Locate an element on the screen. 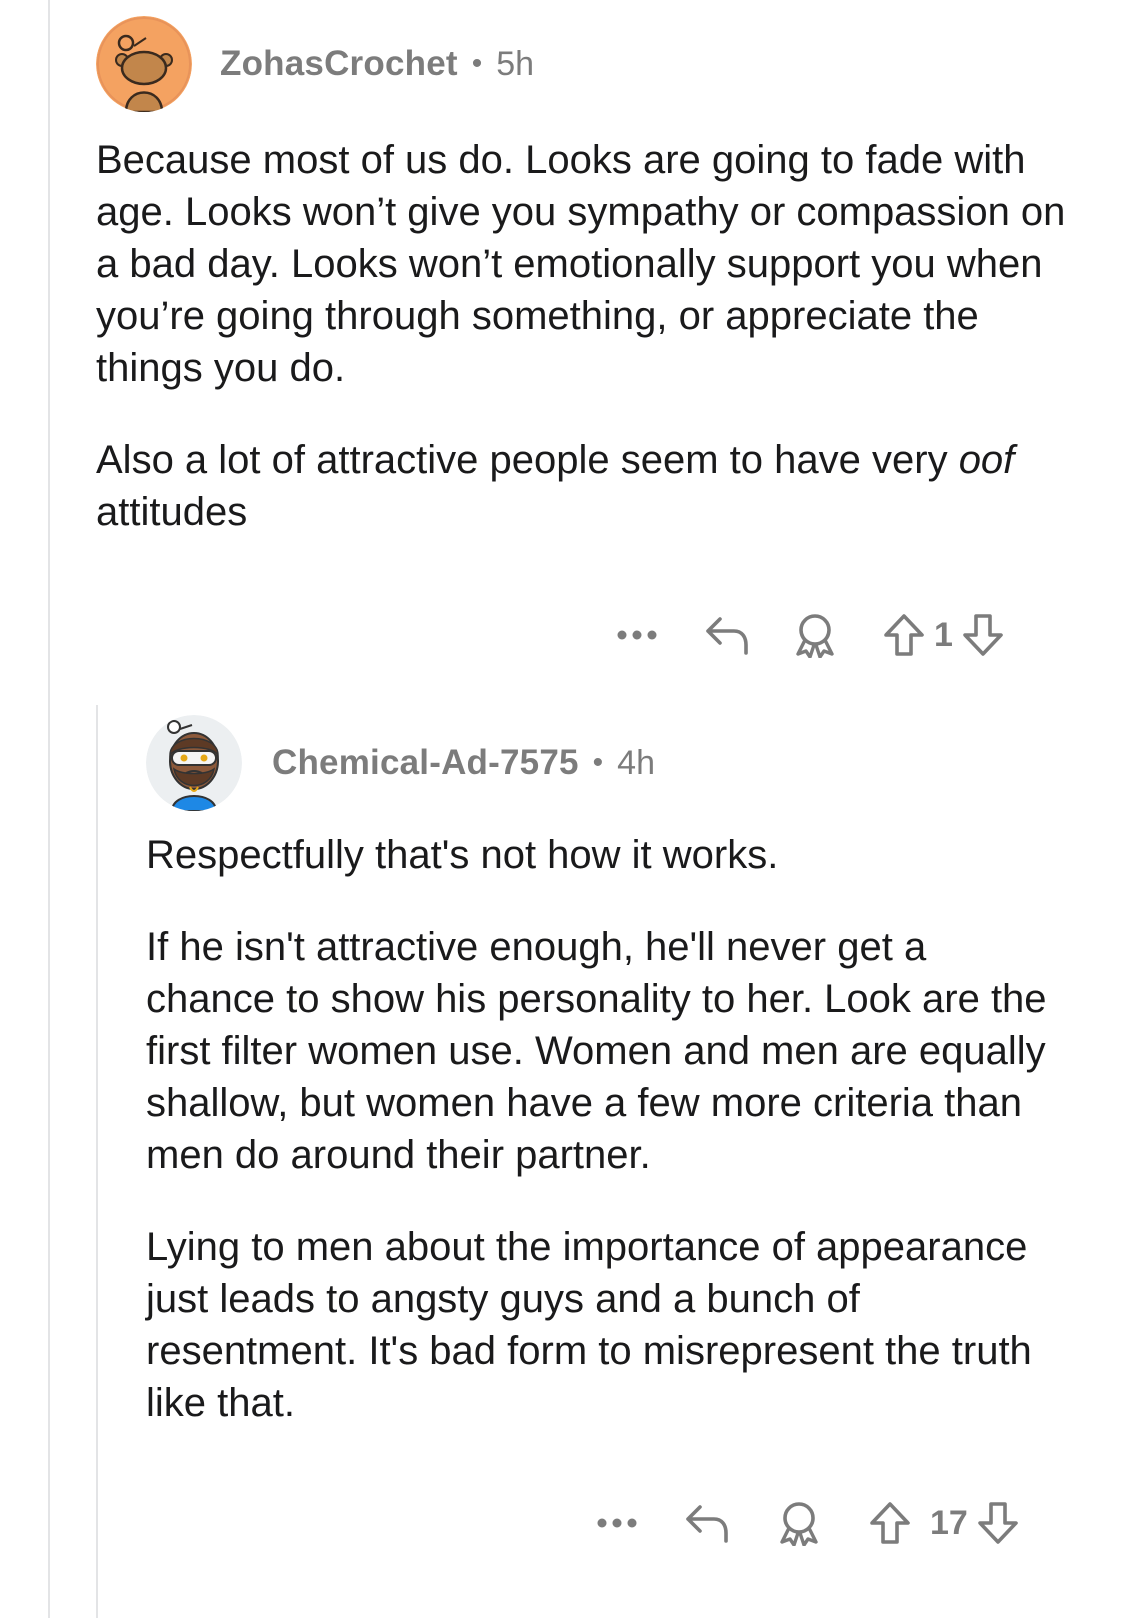  comment-actions: 17 is located at coordinates (806, 1523).